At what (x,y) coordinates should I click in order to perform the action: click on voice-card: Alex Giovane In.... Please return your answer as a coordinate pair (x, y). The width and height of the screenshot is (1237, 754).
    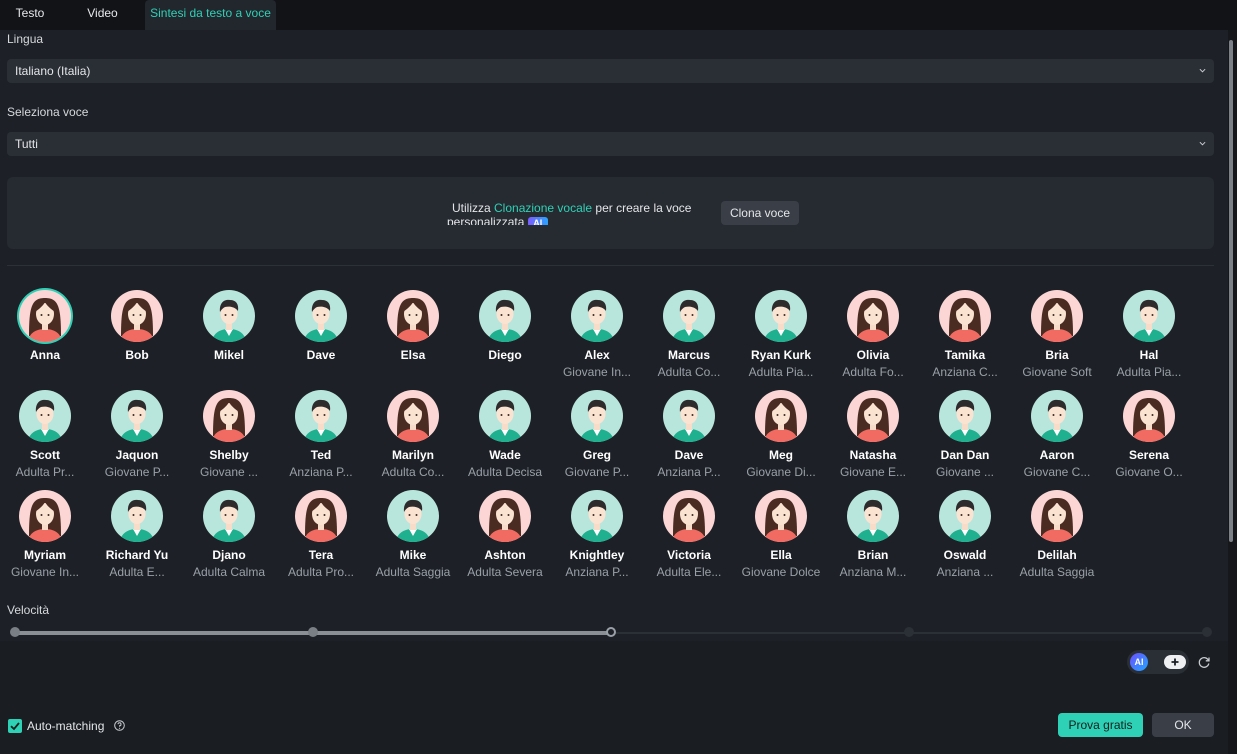
    Looking at the image, I should click on (597, 334).